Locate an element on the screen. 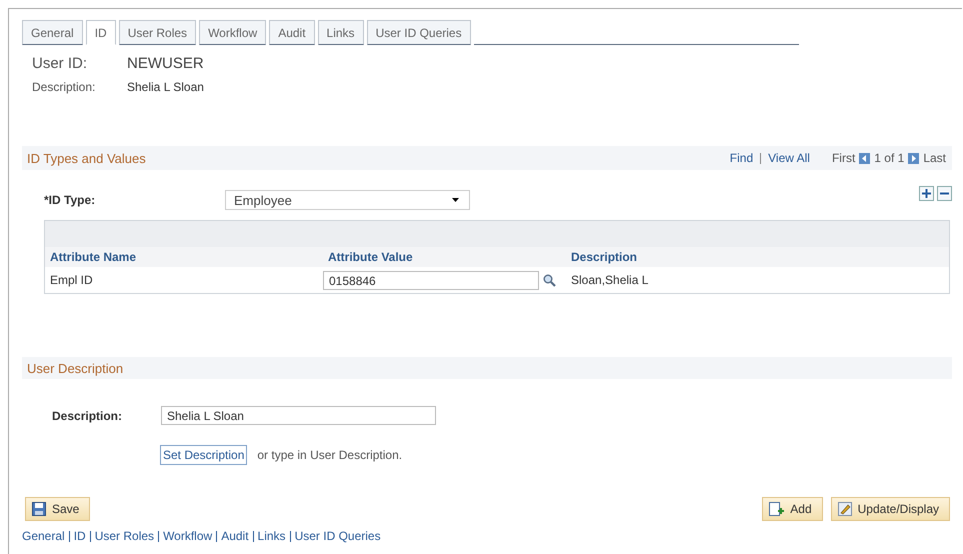  first-label: First is located at coordinates (844, 158).